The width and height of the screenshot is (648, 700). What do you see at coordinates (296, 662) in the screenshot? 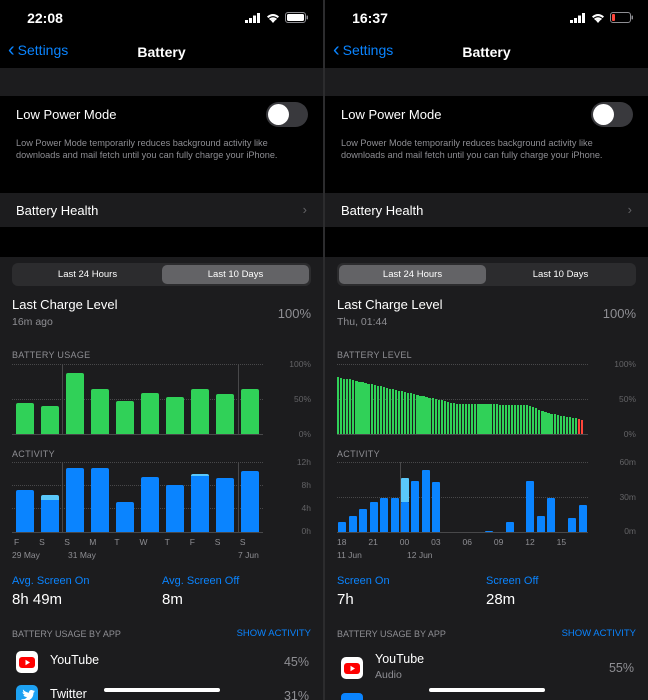
I see `app-percentage: 45%` at bounding box center [296, 662].